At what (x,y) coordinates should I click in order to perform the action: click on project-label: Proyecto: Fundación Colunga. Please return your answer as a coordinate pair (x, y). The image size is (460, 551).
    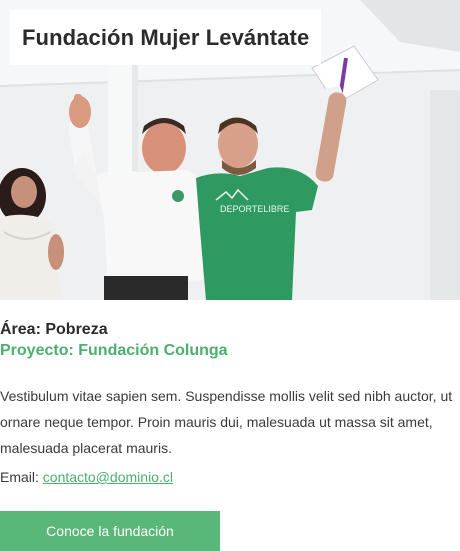
    Looking at the image, I should click on (114, 350).